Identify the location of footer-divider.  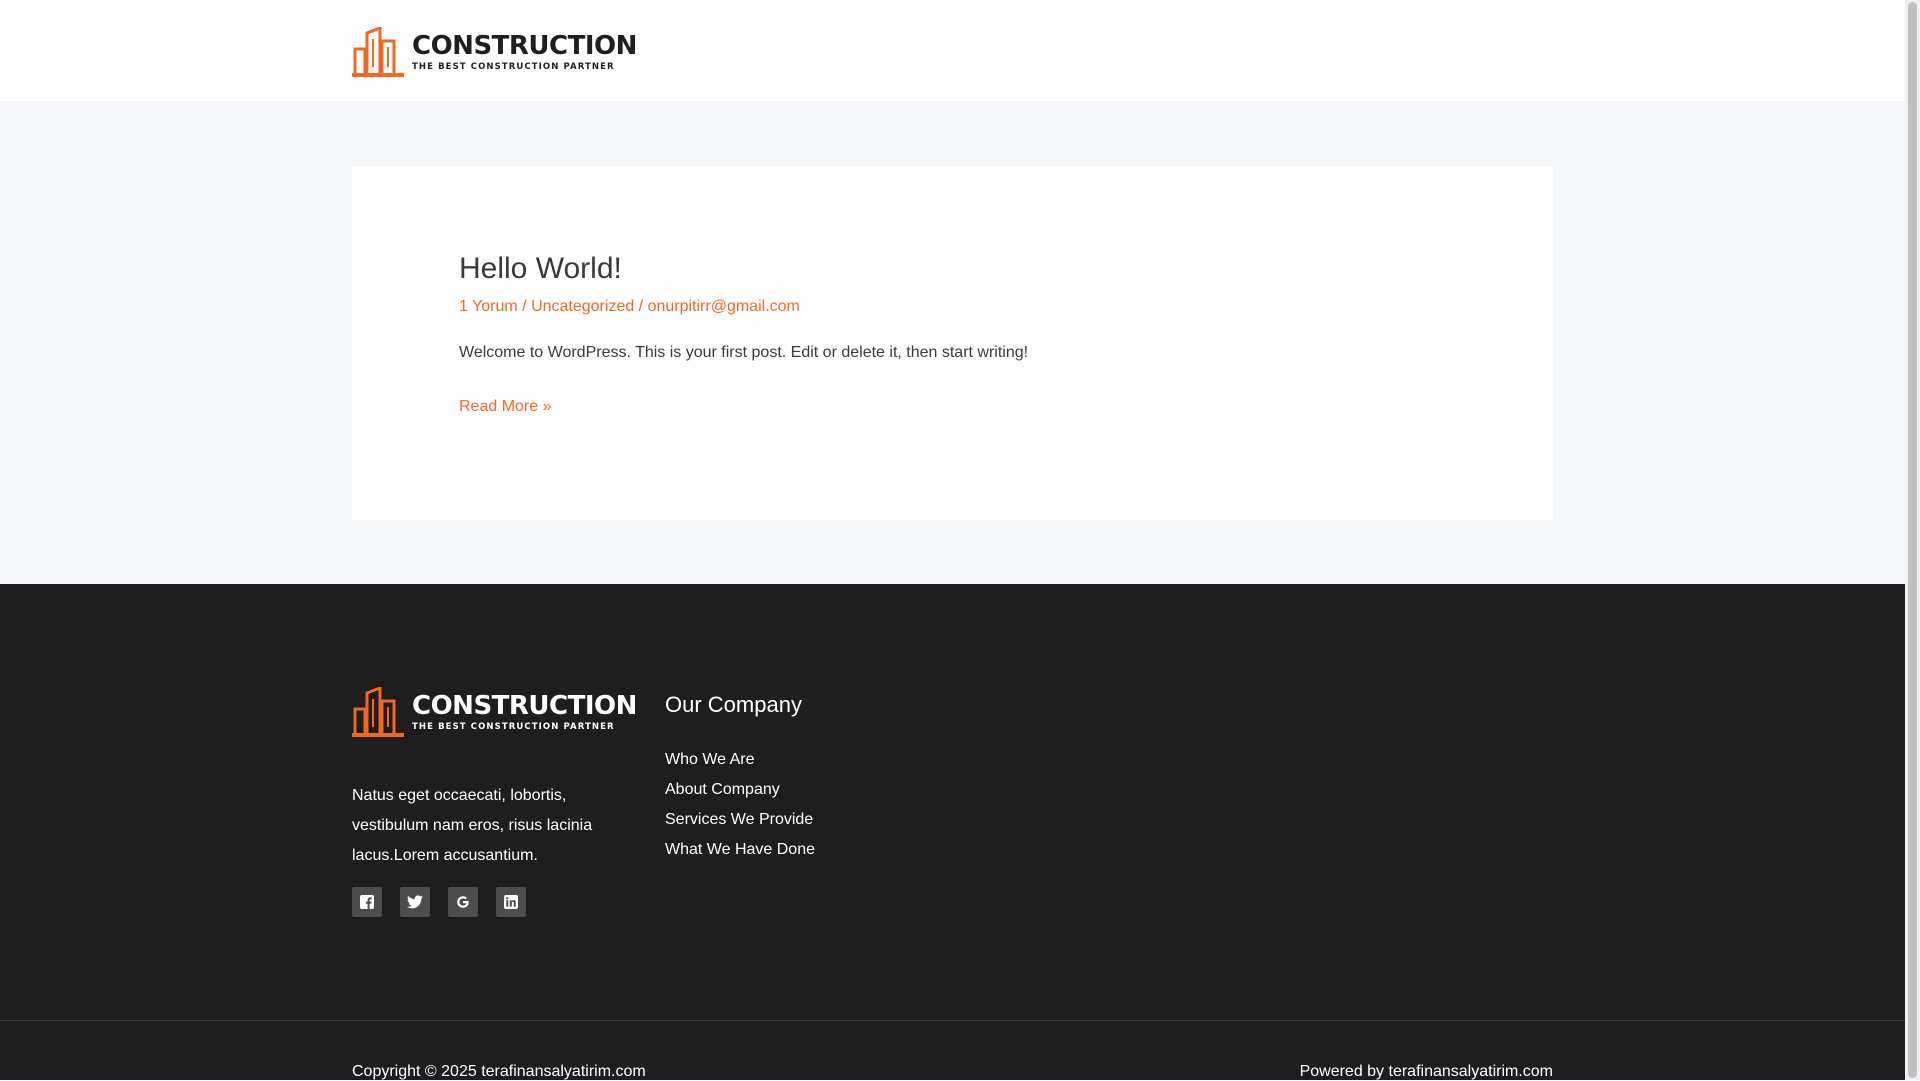
(952, 1020).